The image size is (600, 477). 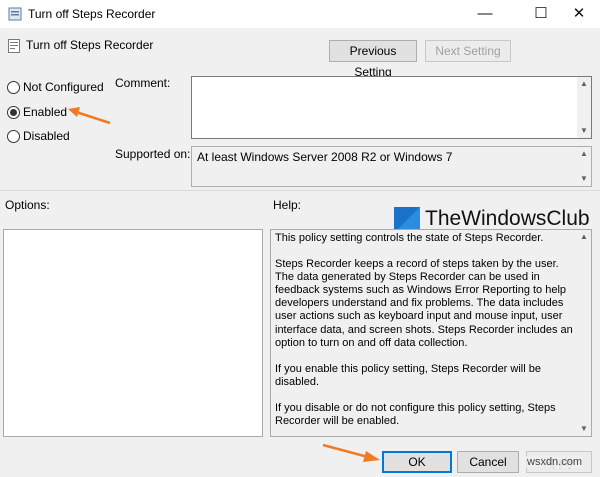 I want to click on title-bar: Turn off Steps Recorder — ☐ ✕, so click(x=300, y=14).